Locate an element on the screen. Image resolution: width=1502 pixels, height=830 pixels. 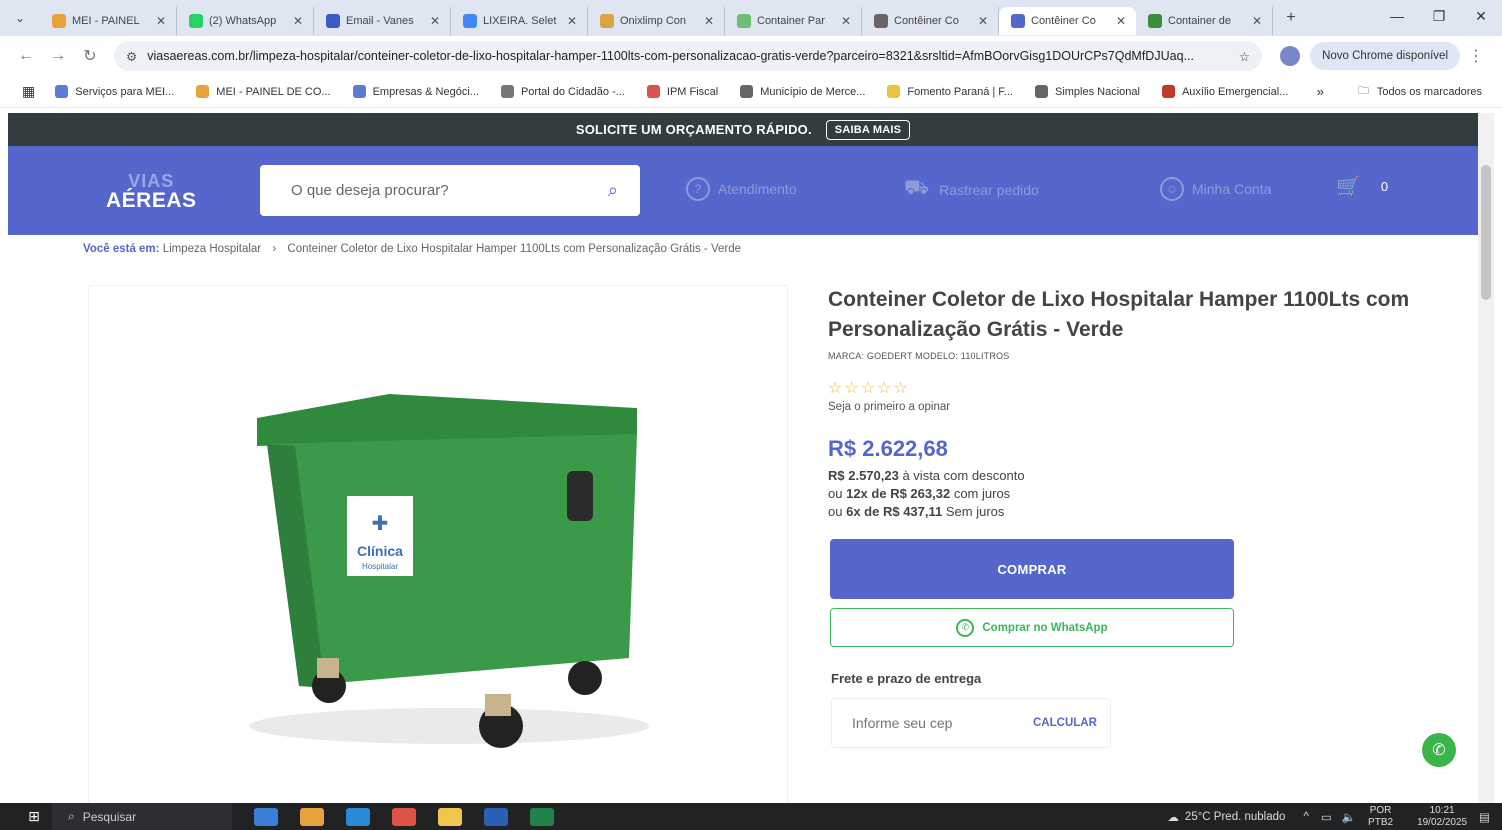
page-scrollbar is located at coordinates (1486, 458).